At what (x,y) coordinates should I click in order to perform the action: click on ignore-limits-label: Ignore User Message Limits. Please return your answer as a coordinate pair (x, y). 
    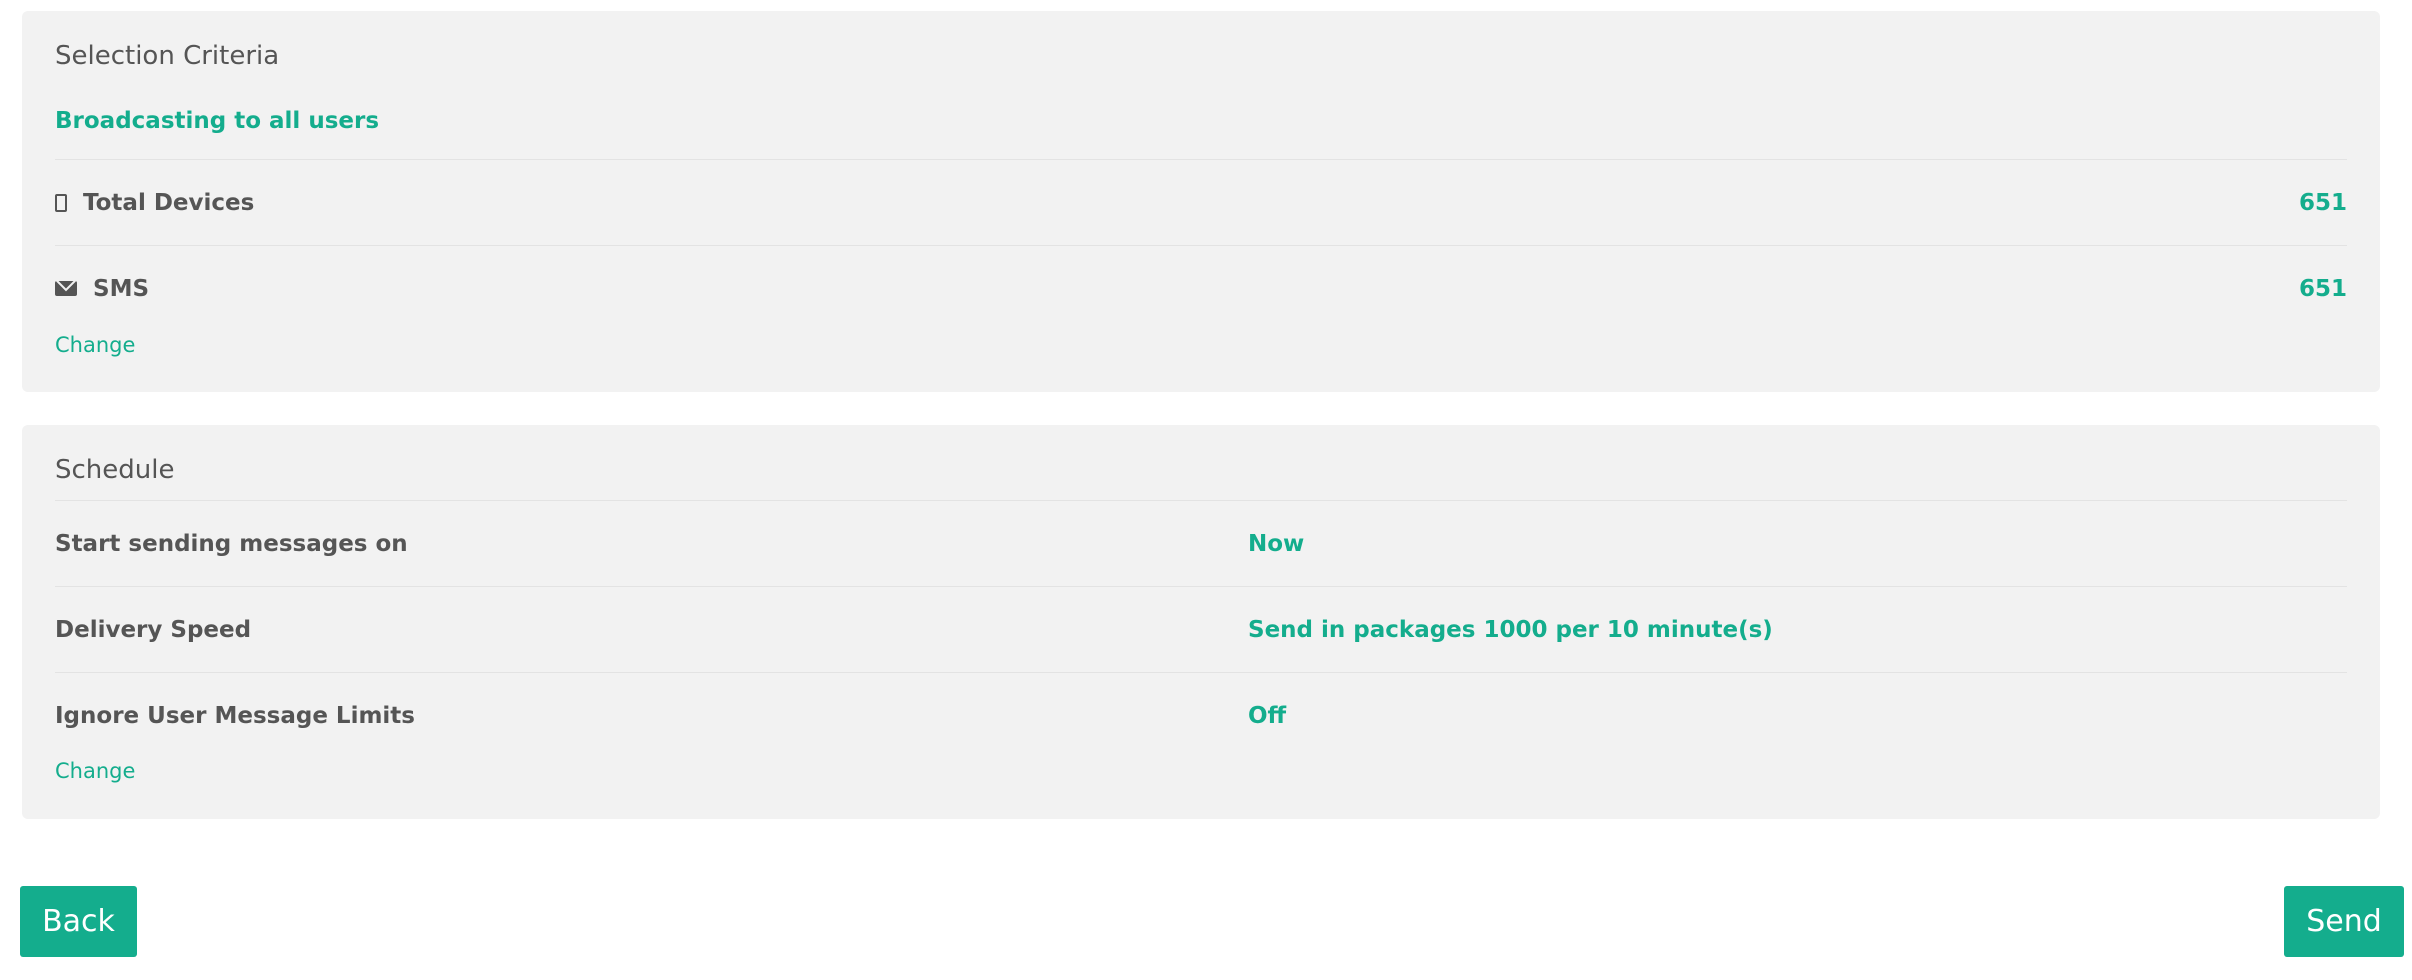
    Looking at the image, I should click on (235, 715).